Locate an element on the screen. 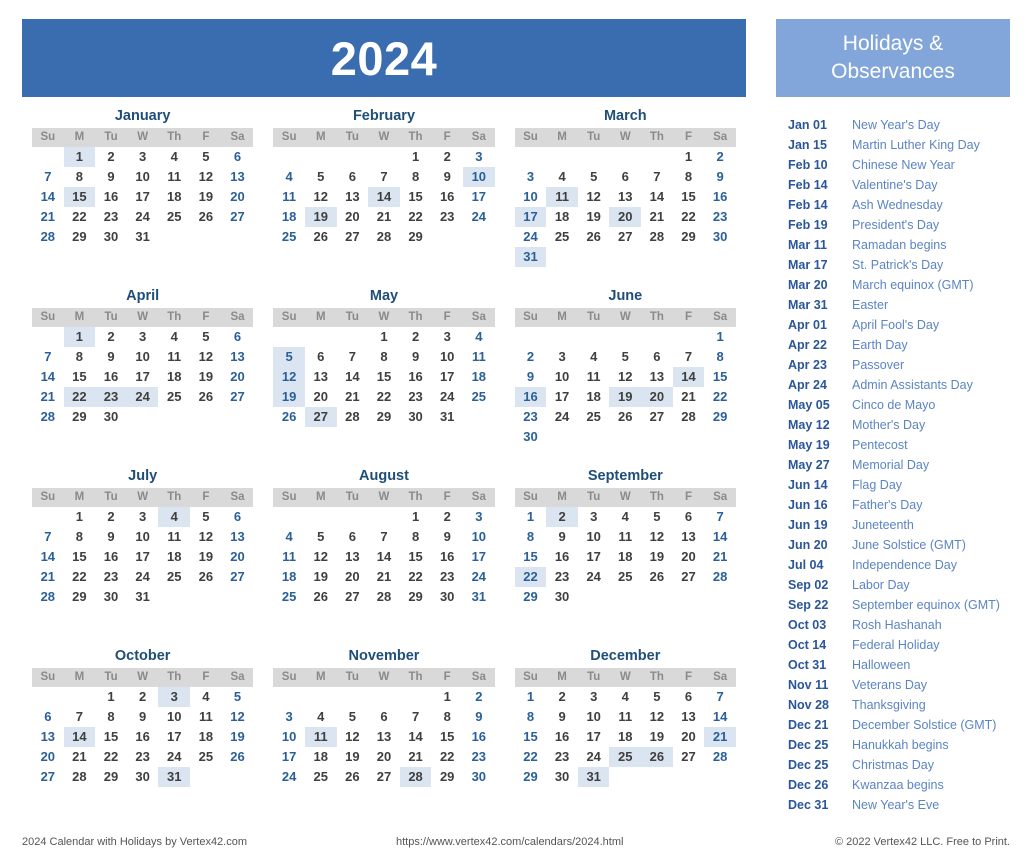 The width and height of the screenshot is (1032, 868). week-row: 31 is located at coordinates (625, 256).